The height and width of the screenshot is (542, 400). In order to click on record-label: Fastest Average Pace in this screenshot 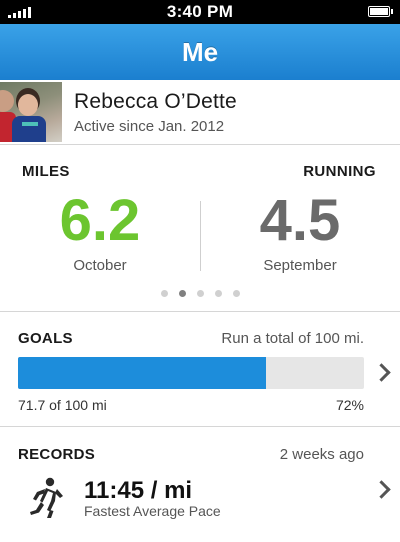, I will do `click(152, 511)`.